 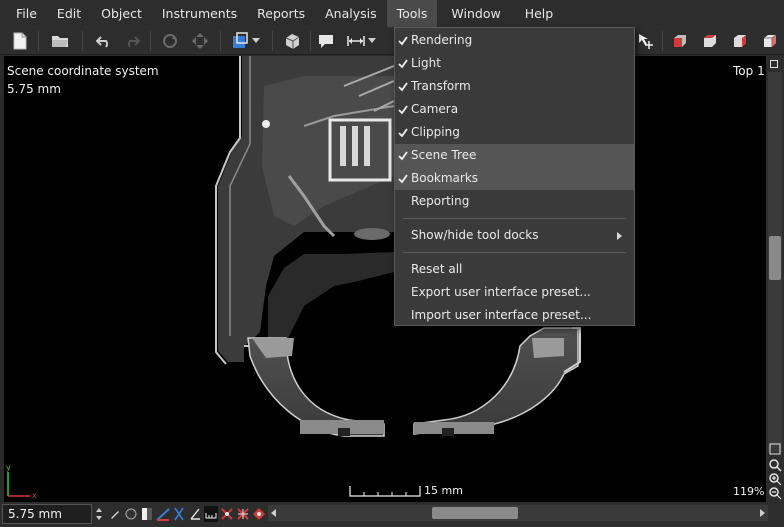 What do you see at coordinates (440, 201) in the screenshot?
I see `menu-item-label: Reporting` at bounding box center [440, 201].